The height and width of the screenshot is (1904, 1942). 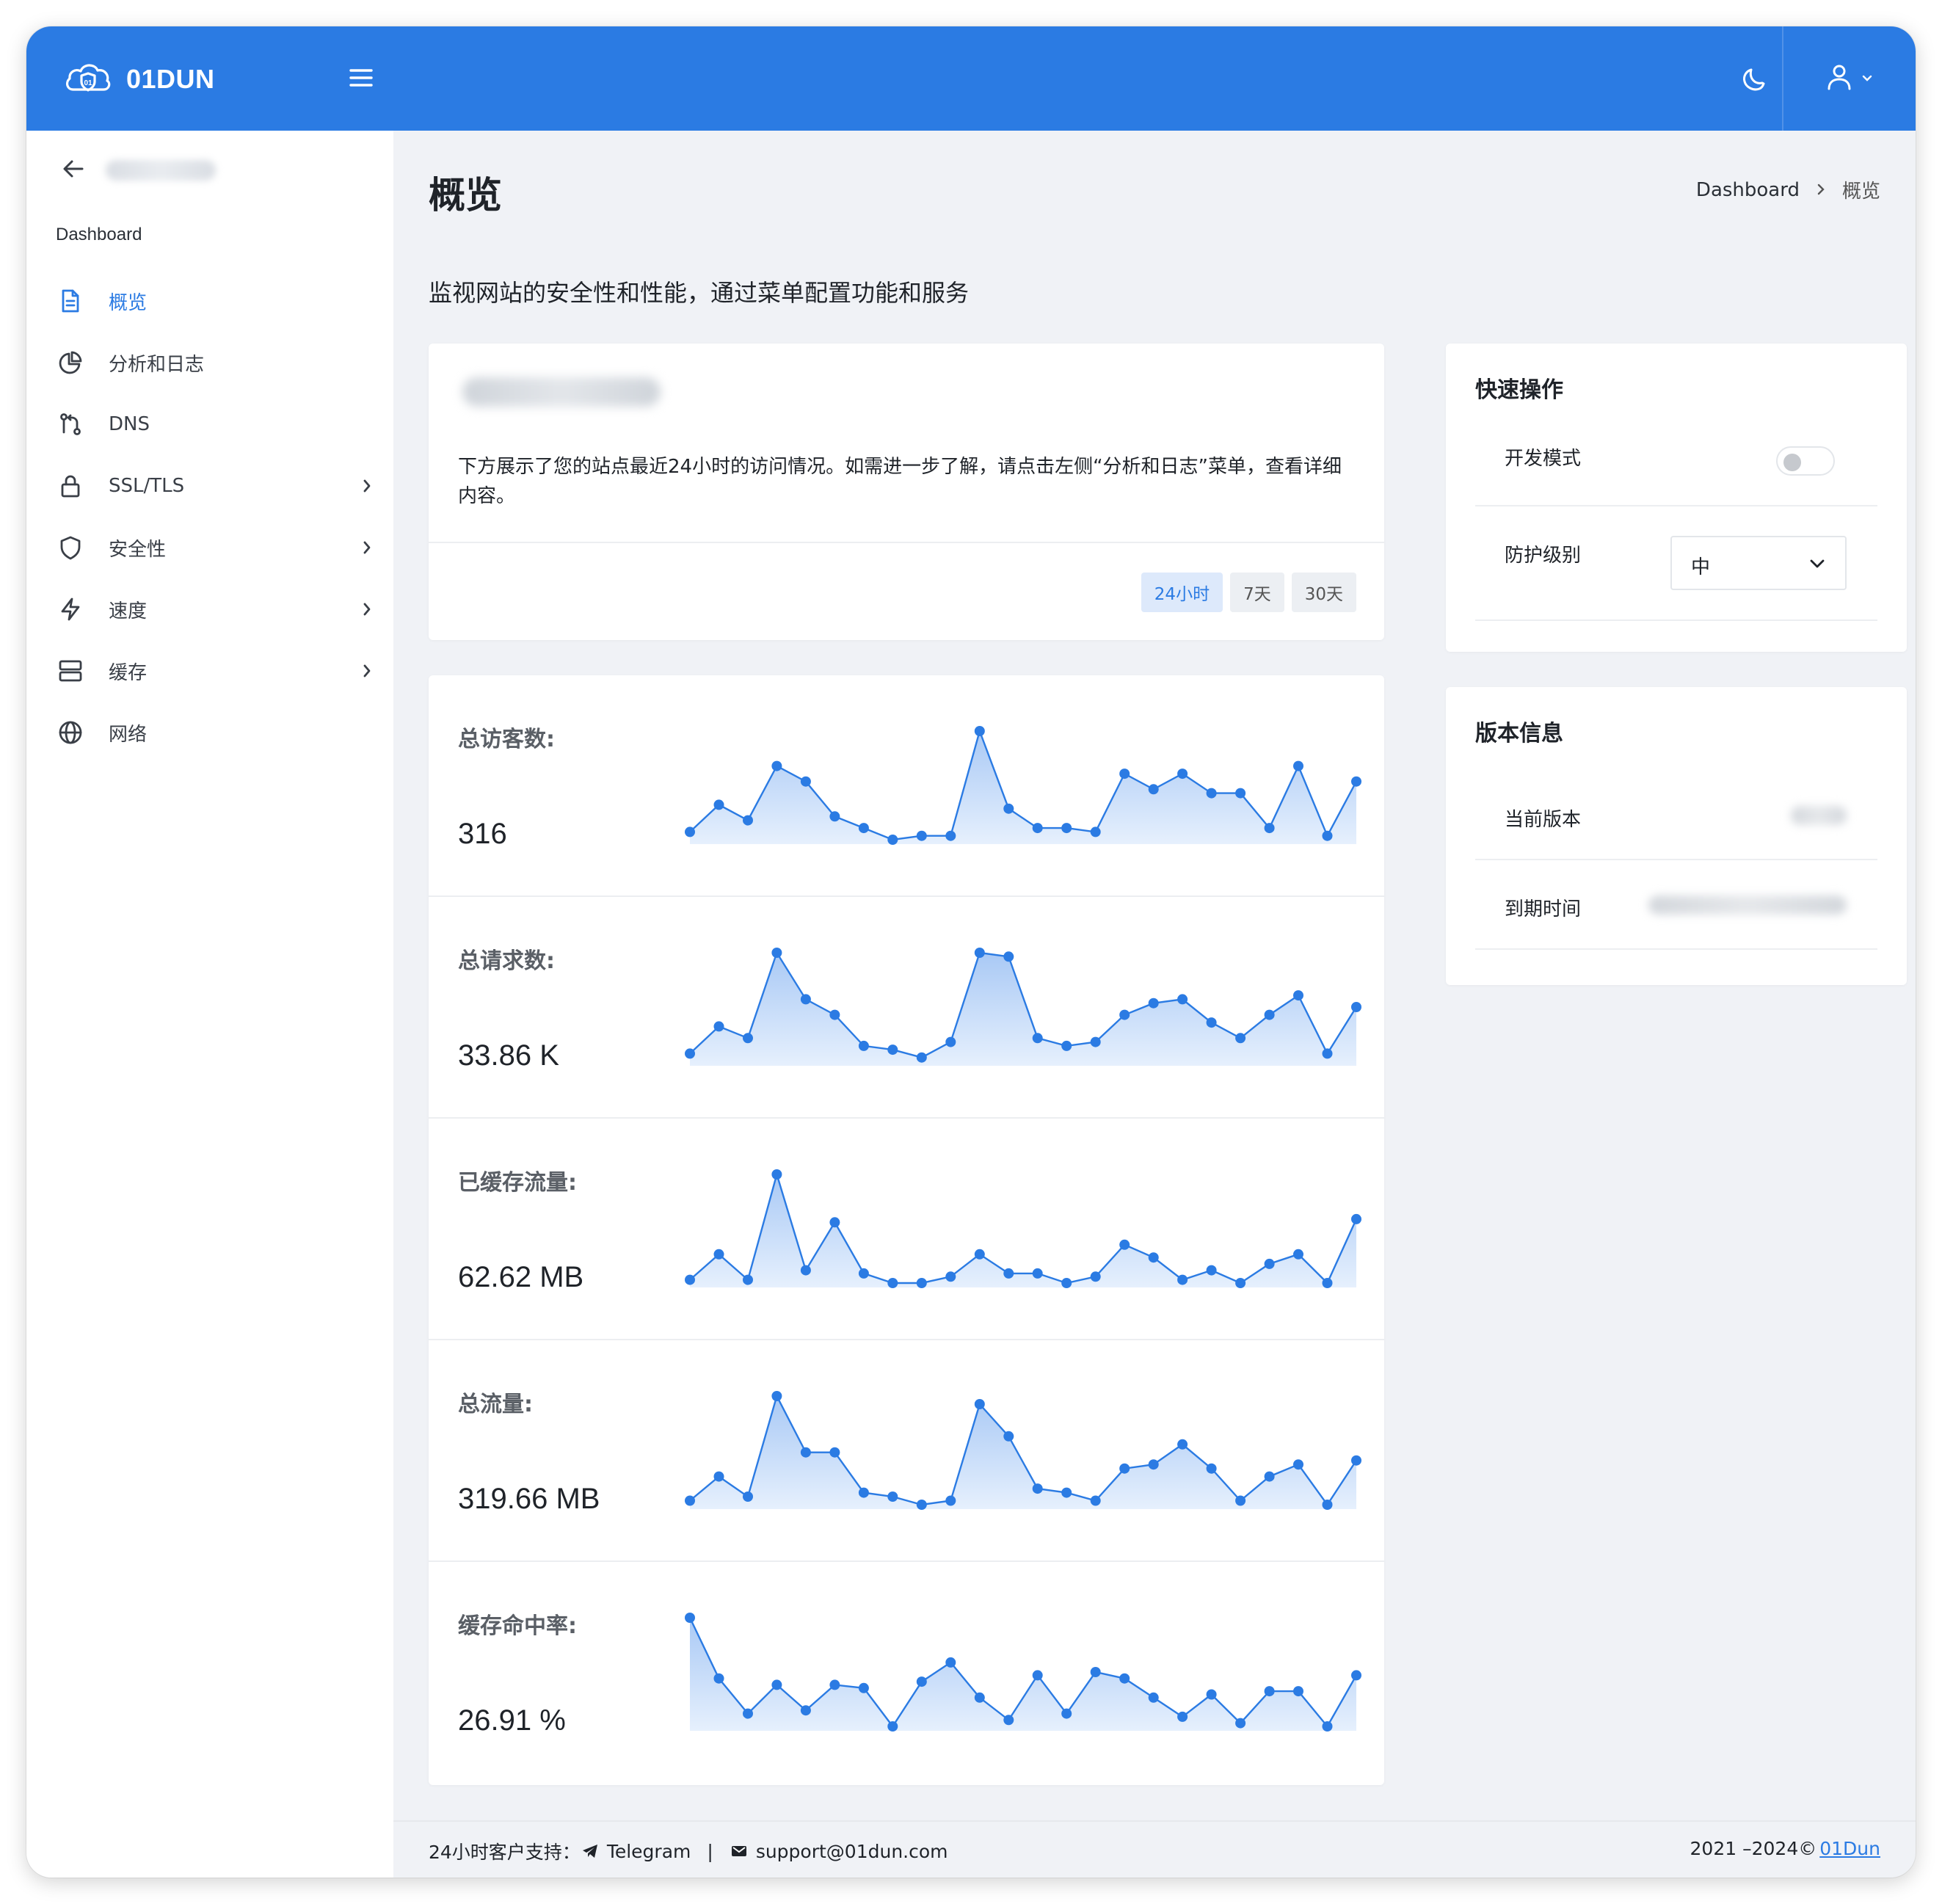 What do you see at coordinates (217, 547) in the screenshot?
I see `sidebar-item-4: 安全性` at bounding box center [217, 547].